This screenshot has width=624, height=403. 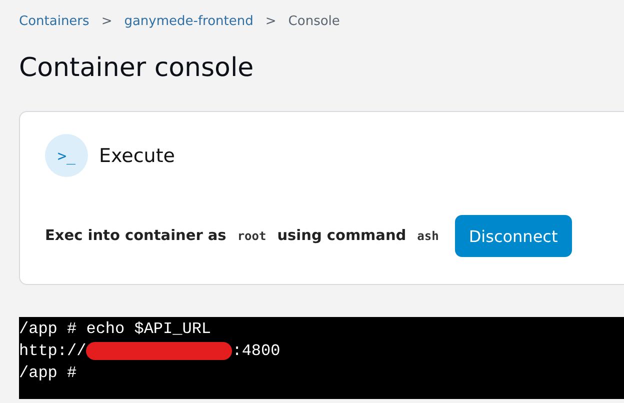 What do you see at coordinates (115, 329) in the screenshot?
I see `terminal-line: /app # echo $API_URL` at bounding box center [115, 329].